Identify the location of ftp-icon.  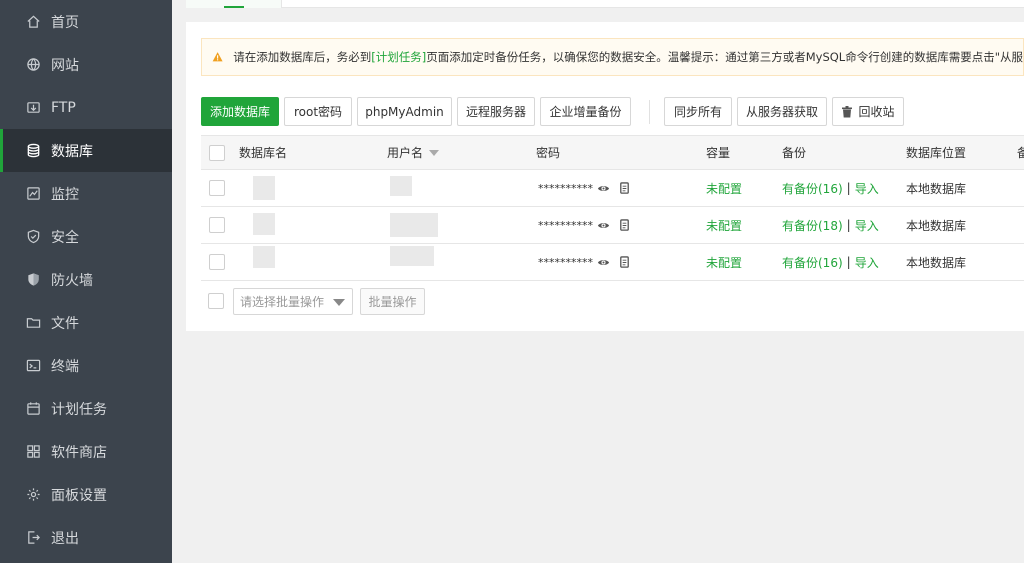
(33, 108).